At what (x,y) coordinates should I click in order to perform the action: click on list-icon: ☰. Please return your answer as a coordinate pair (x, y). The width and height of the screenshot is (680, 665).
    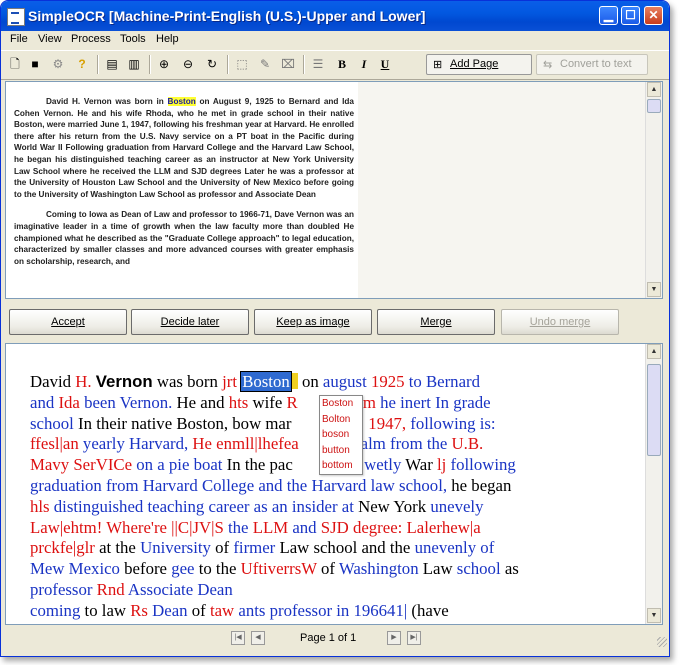
    Looking at the image, I should click on (318, 64).